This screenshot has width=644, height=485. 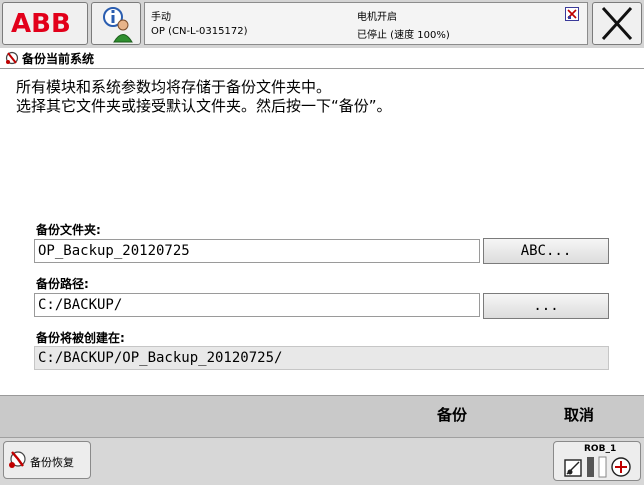 What do you see at coordinates (366, 23) in the screenshot?
I see `status-bar: 手动 OP (CN-L-0315172) 电机开启 已停止 (速度 100%)` at bounding box center [366, 23].